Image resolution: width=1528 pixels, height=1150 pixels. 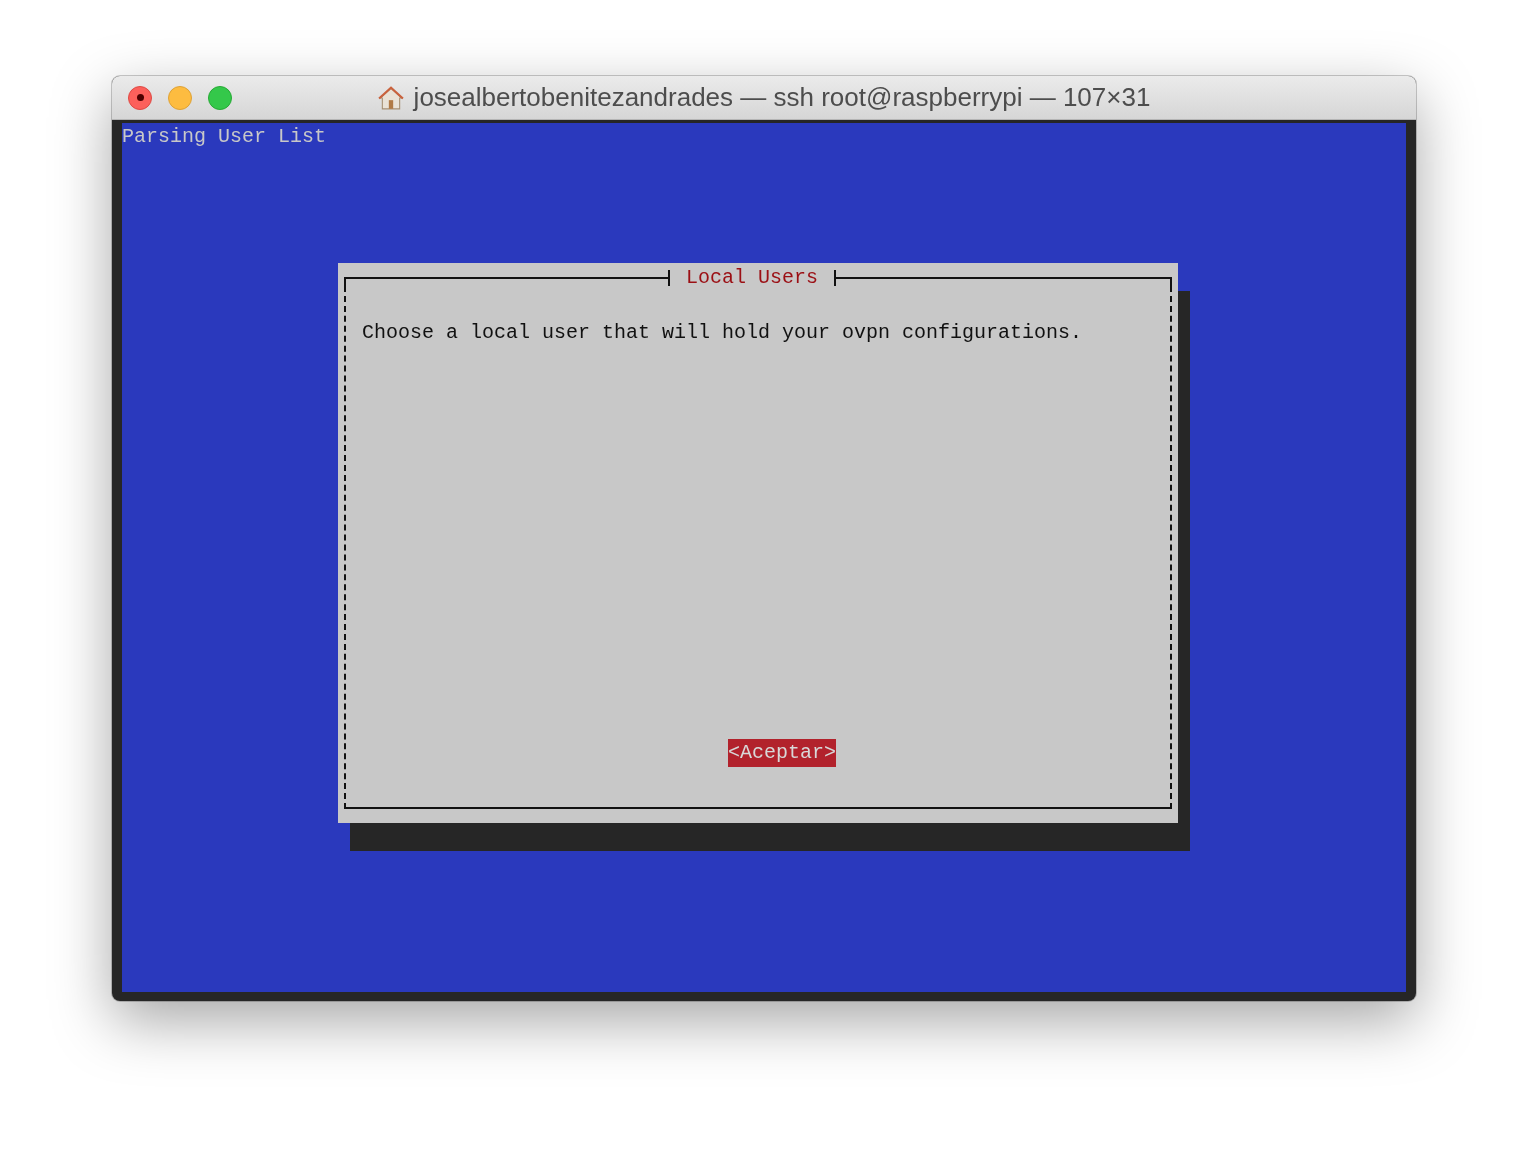 I want to click on maximize-button, so click(x=220, y=97).